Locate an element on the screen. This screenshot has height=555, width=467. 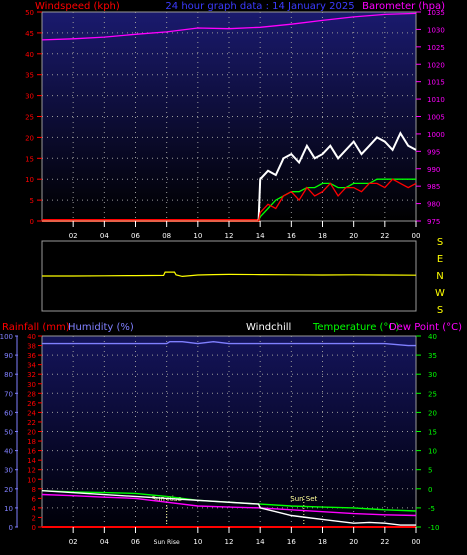
rainfall-tick-label: 16 is located at coordinates (31, 452).